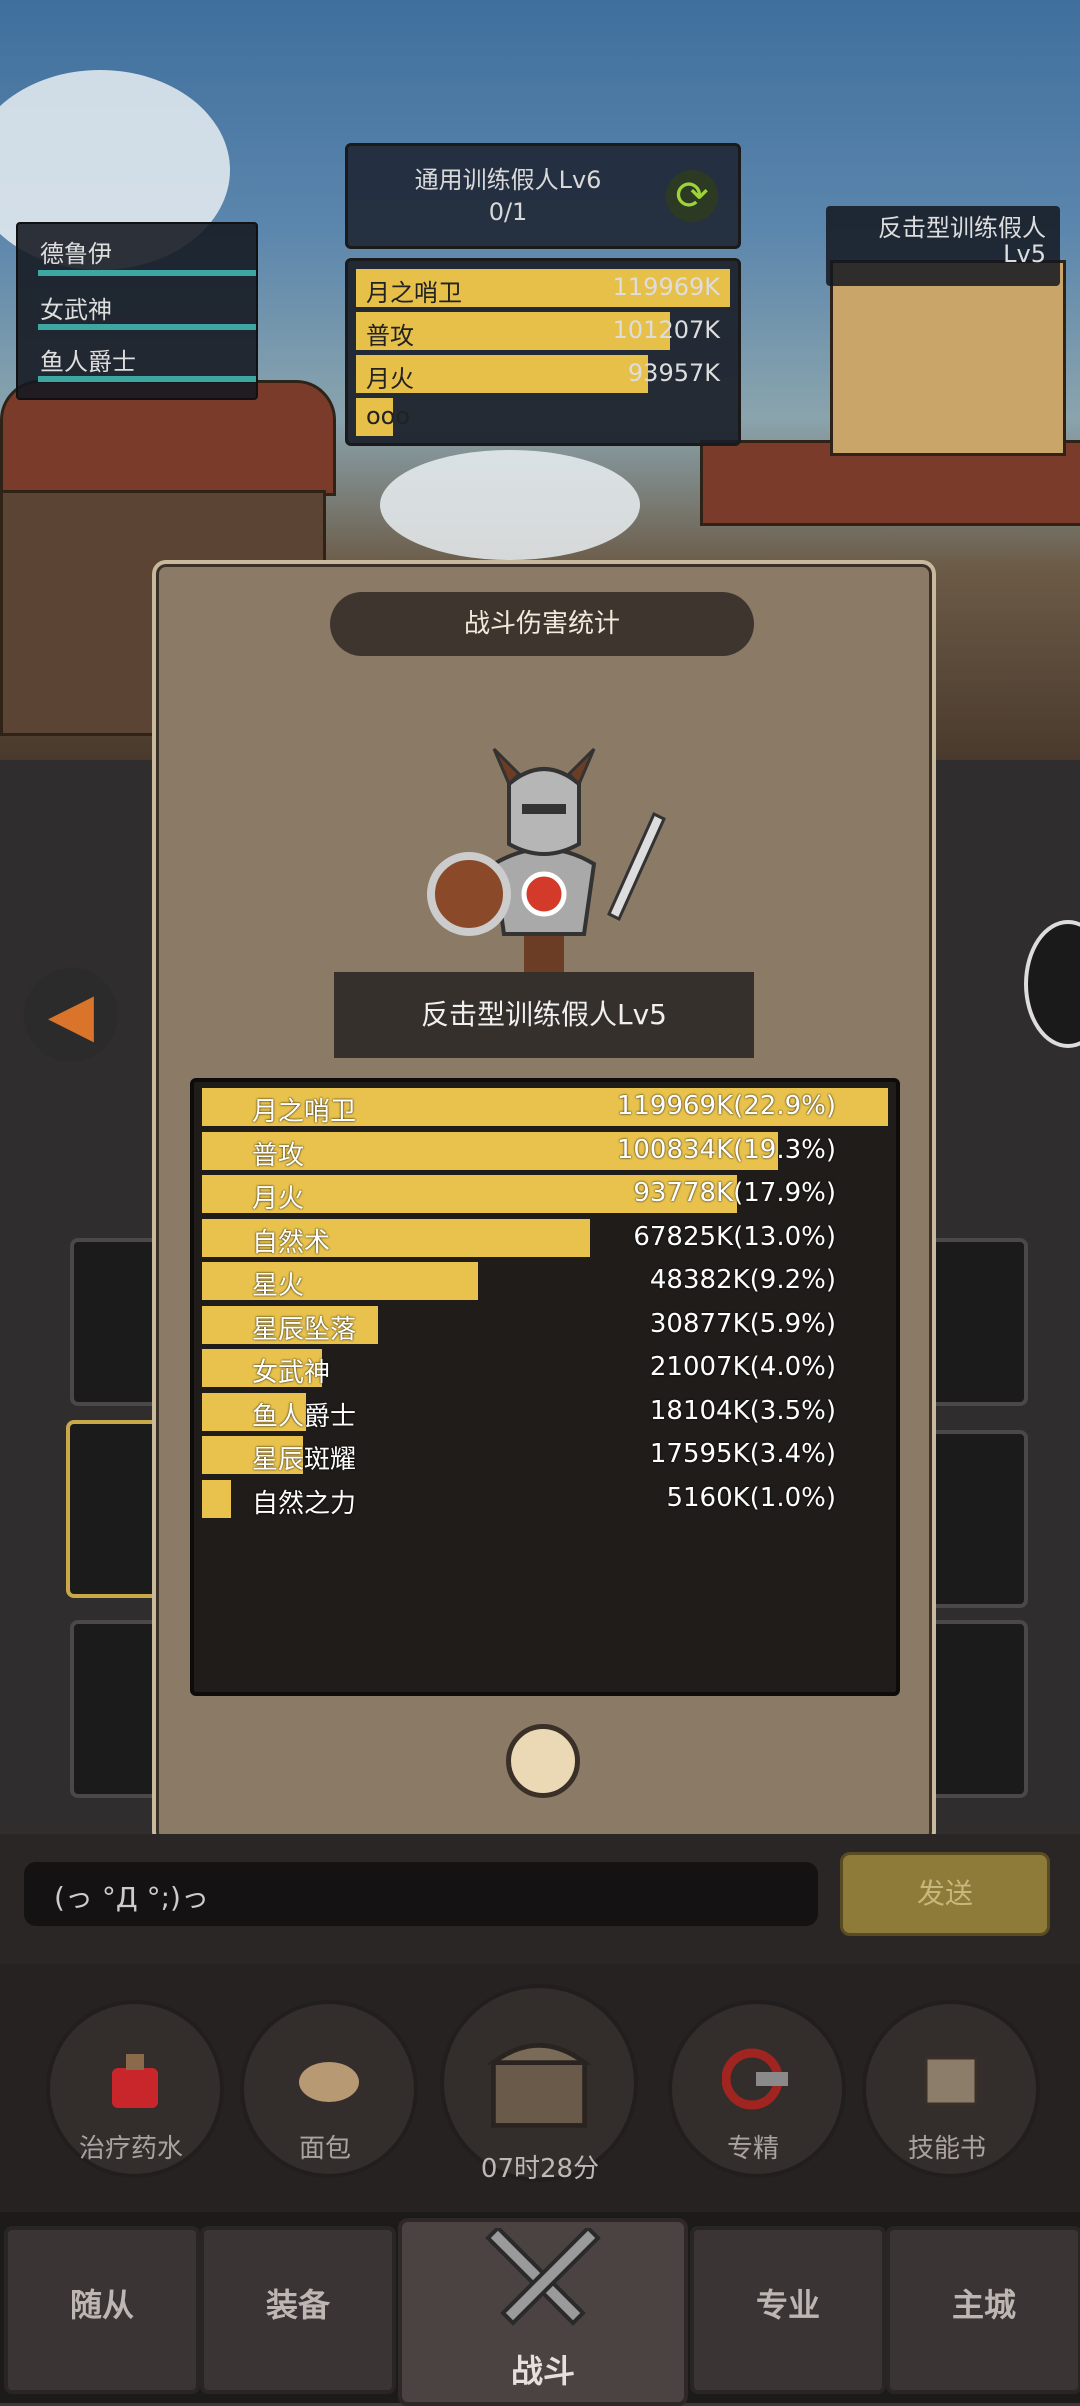  I want to click on mini-stat-row: 普攻 101207K, so click(543, 331).